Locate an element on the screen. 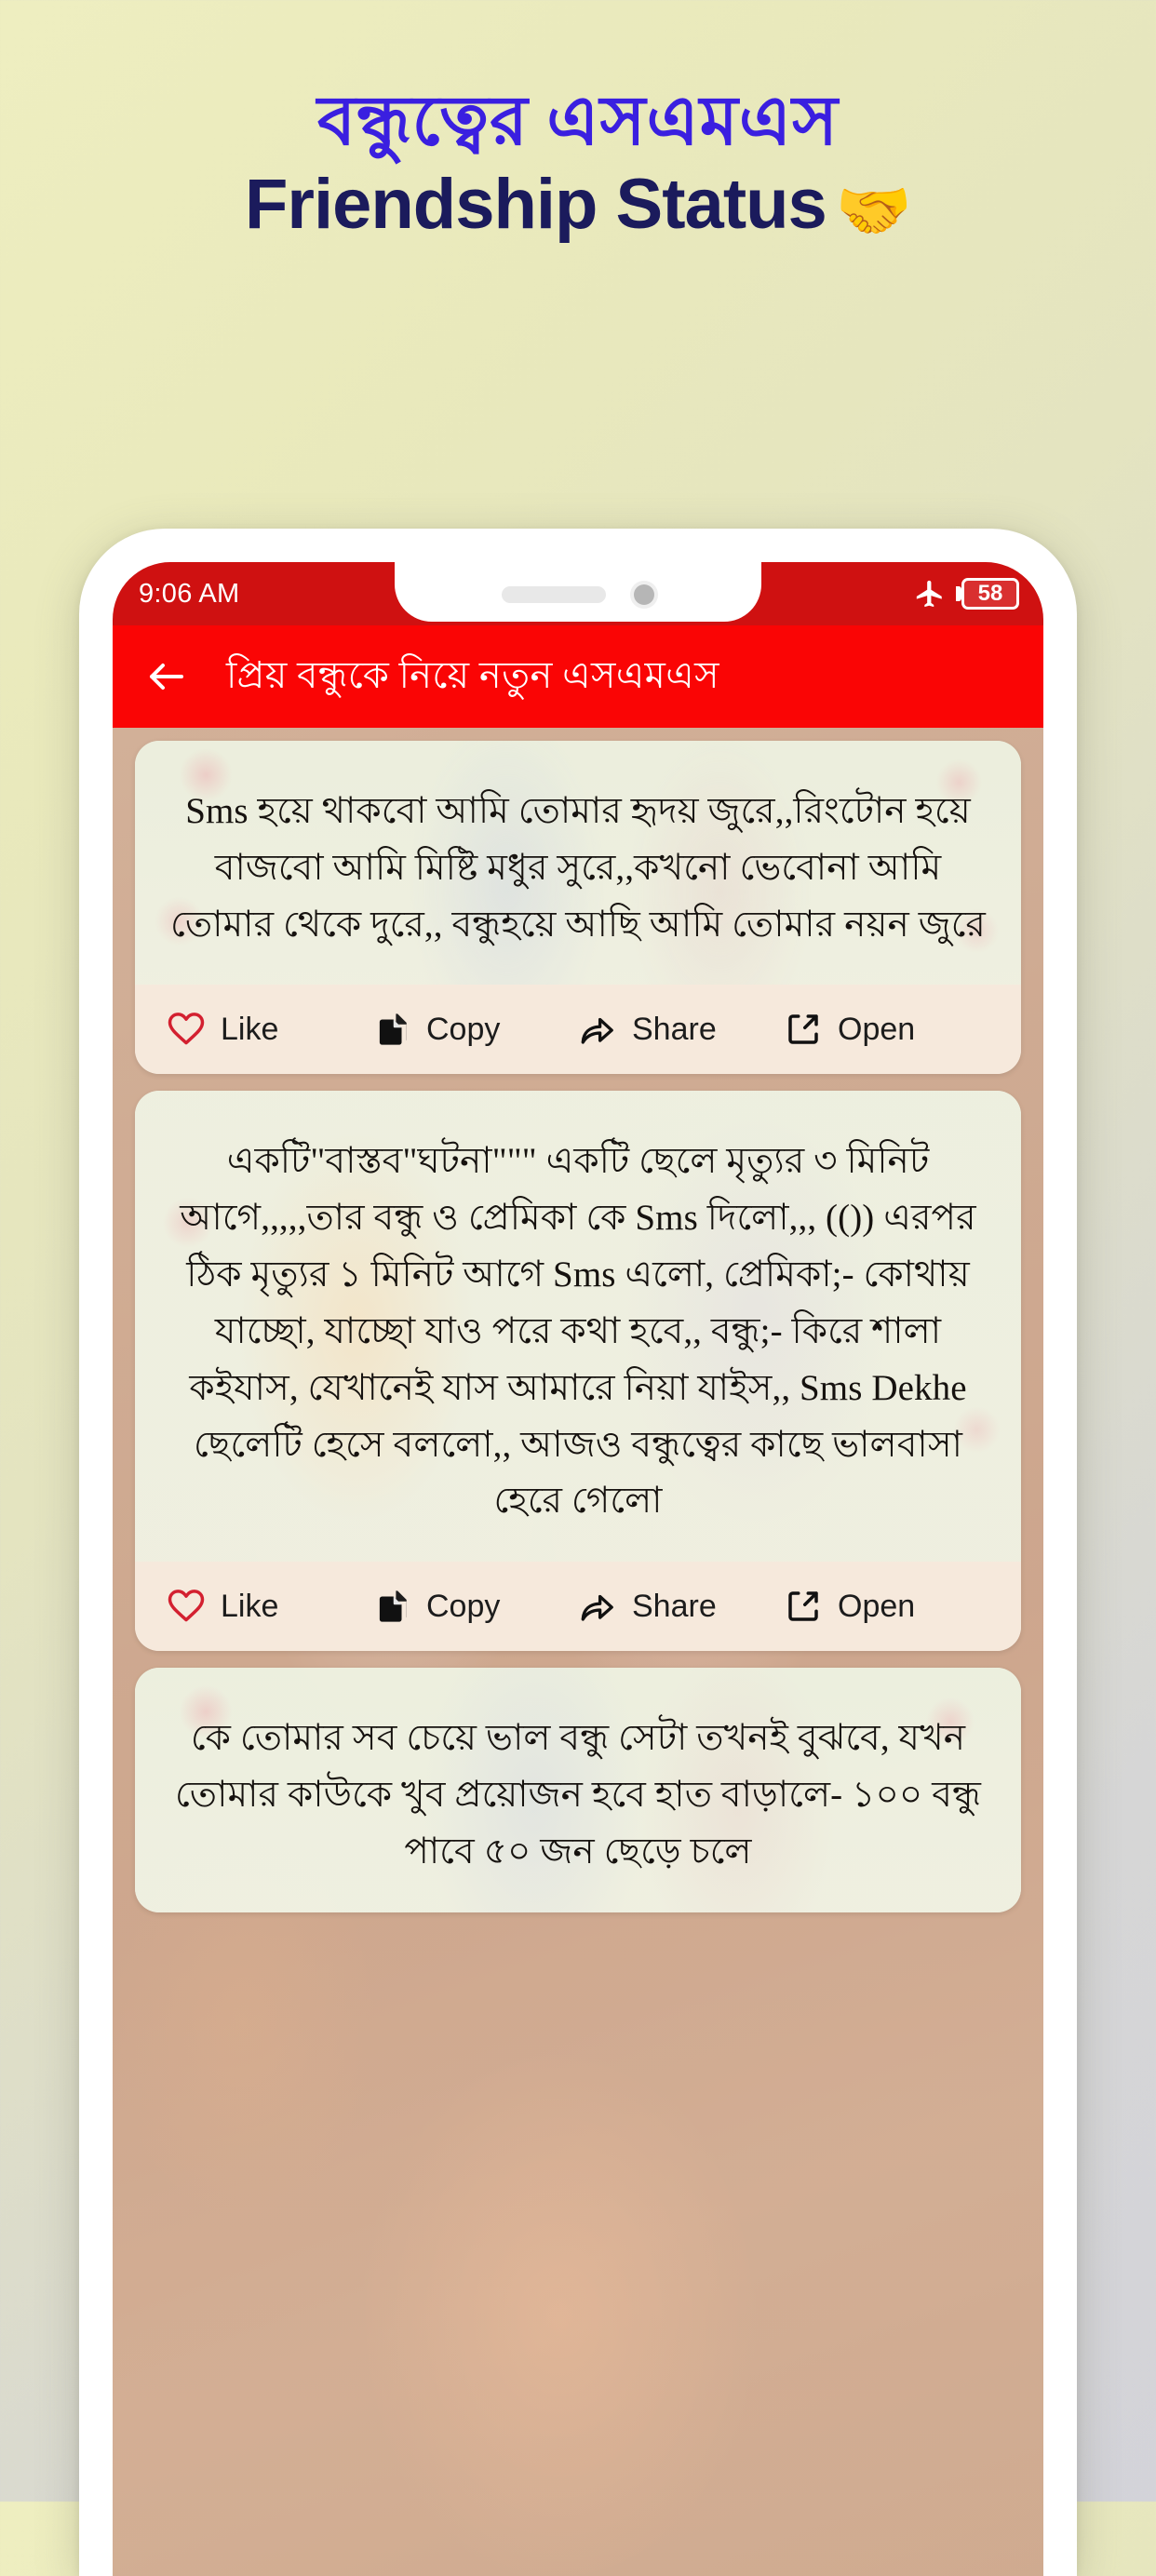 This screenshot has width=1156, height=2576. phone-notch is located at coordinates (578, 592).